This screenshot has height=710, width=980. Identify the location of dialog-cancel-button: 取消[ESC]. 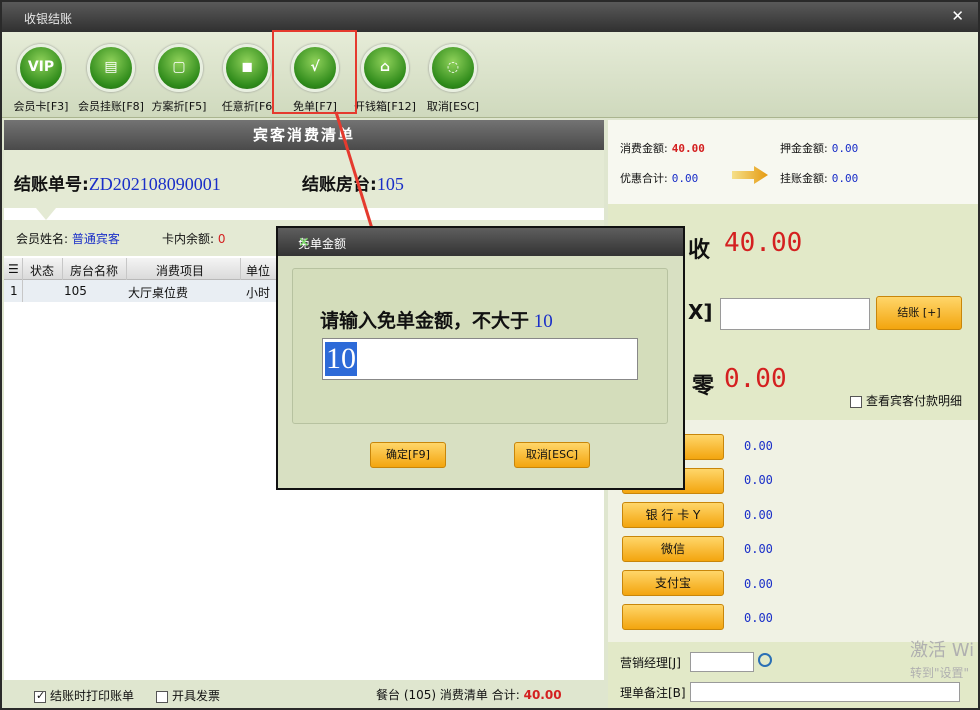
(552, 455).